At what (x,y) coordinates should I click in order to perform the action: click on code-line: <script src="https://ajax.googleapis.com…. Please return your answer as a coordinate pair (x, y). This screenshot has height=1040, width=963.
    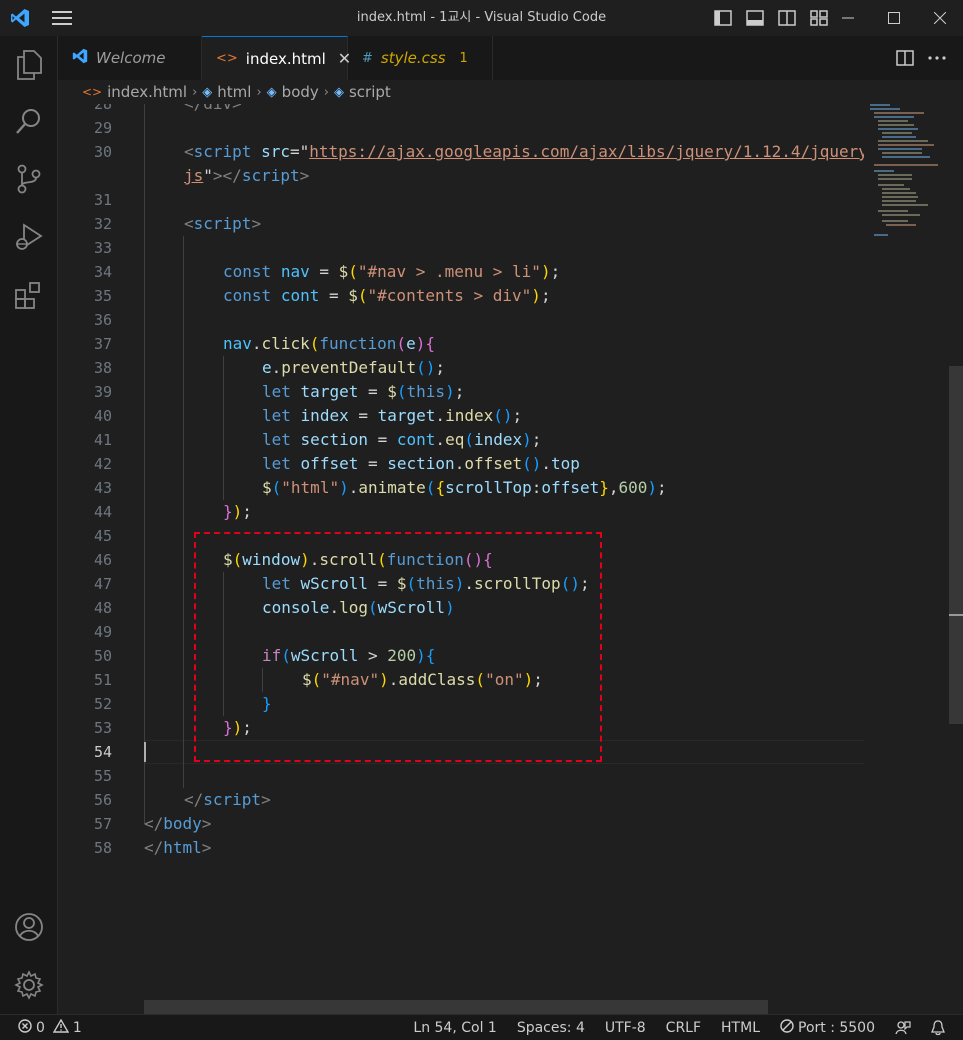
    Looking at the image, I should click on (524, 151).